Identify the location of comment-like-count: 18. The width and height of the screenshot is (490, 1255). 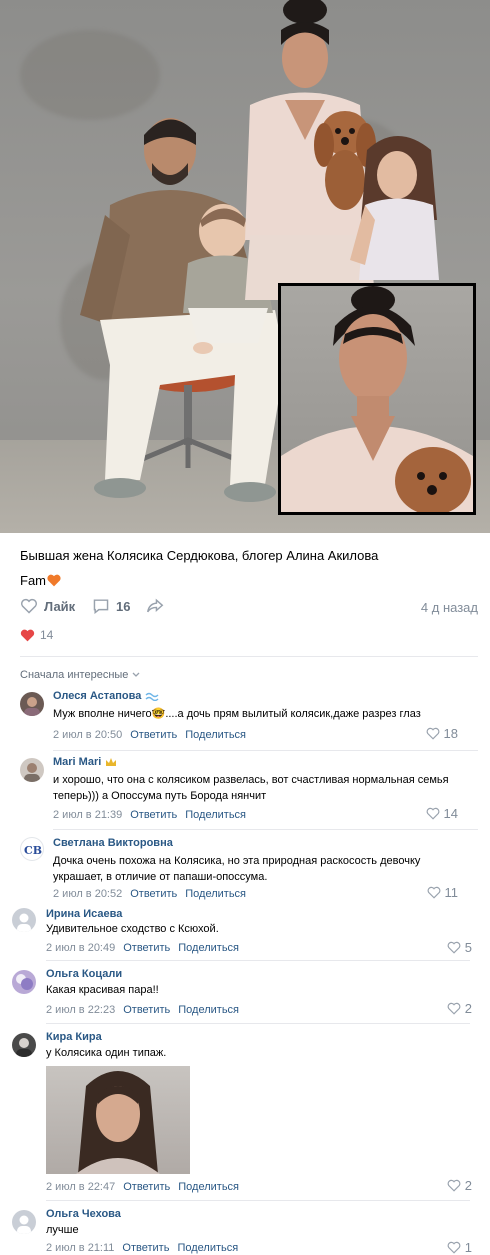
(450, 733).